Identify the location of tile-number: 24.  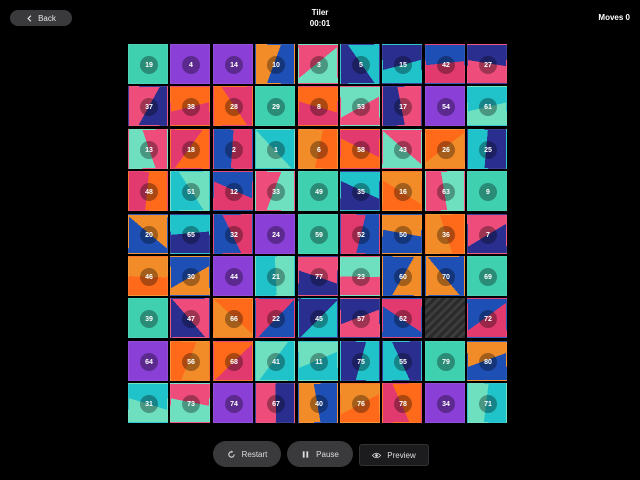
(276, 235).